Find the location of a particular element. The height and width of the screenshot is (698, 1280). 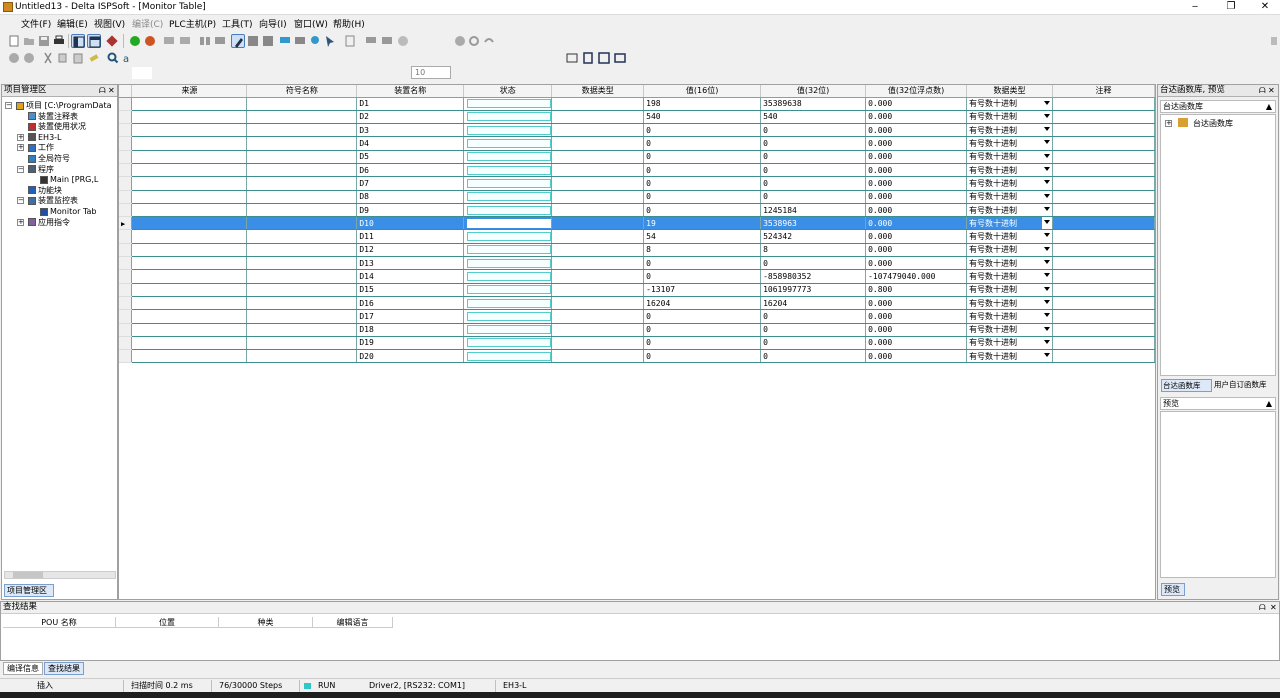

open-file-icon is located at coordinates (29, 41).